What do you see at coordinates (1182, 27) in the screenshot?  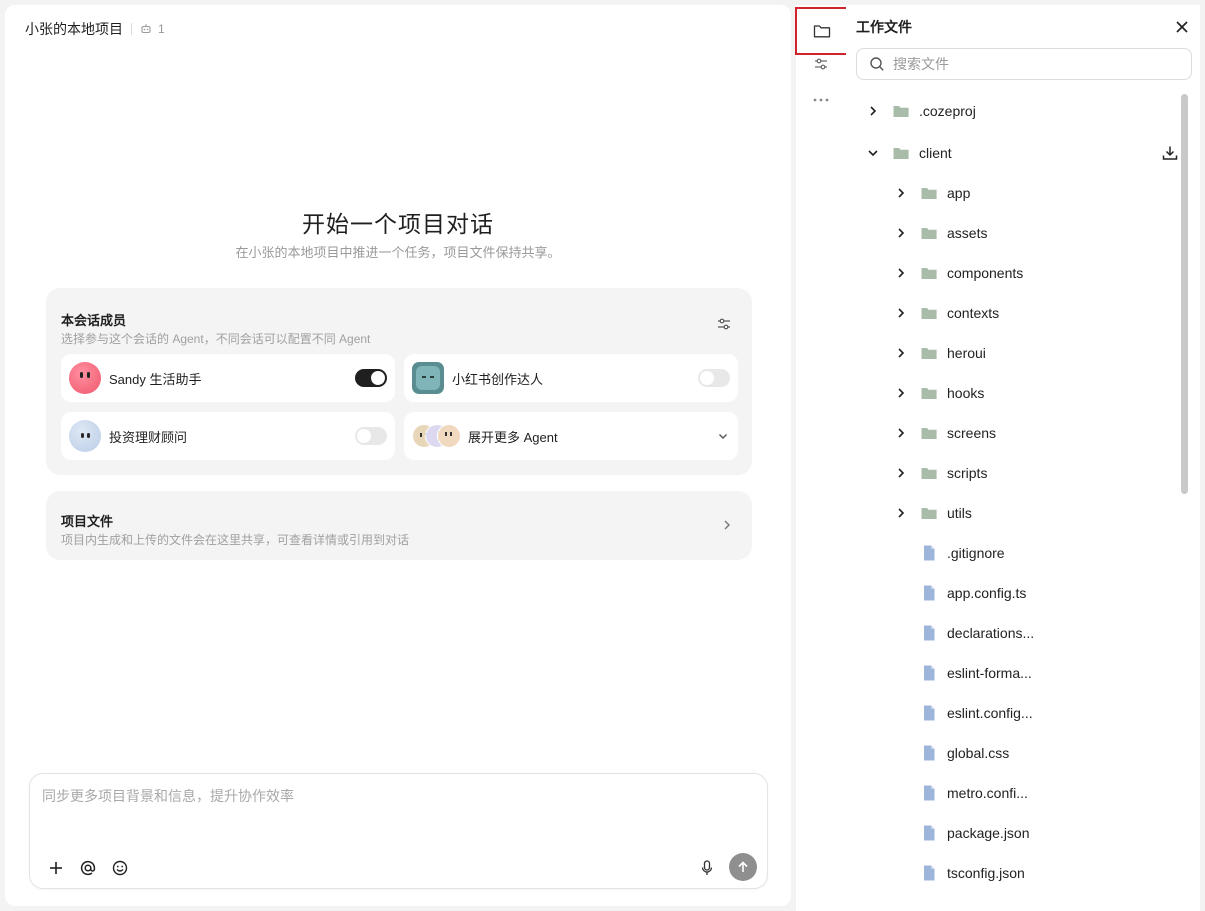 I see `close-icon` at bounding box center [1182, 27].